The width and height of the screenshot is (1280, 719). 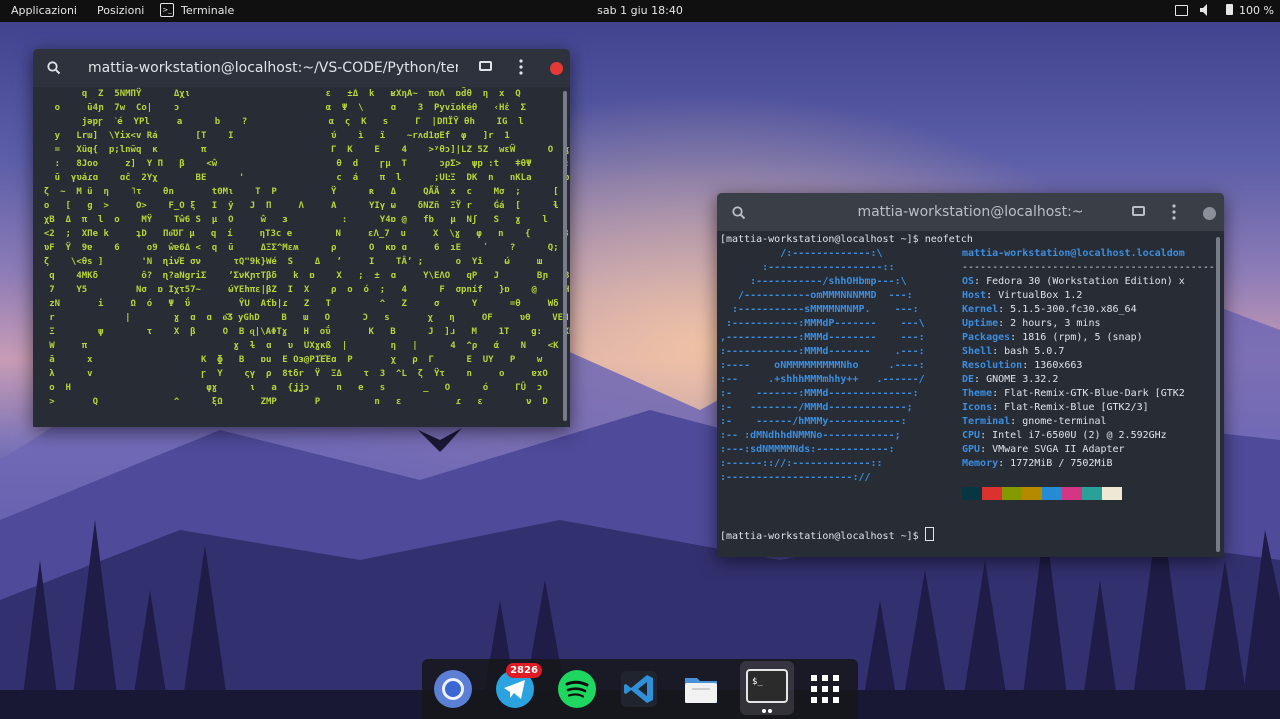 What do you see at coordinates (767, 688) in the screenshot?
I see `terminal-icon: $_` at bounding box center [767, 688].